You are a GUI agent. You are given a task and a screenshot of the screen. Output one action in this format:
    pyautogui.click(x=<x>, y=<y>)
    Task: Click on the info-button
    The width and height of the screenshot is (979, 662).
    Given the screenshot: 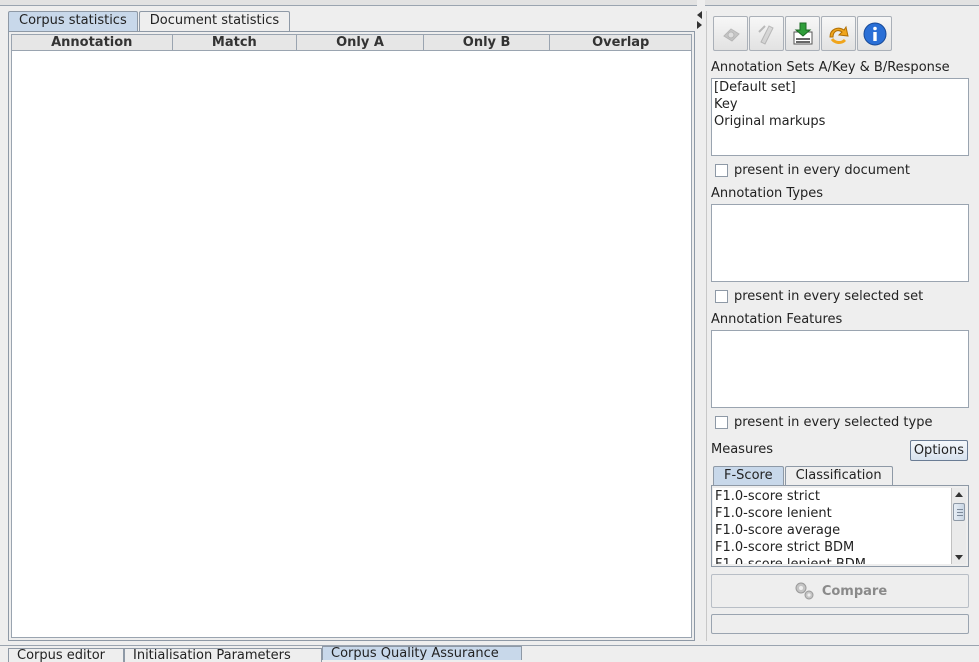 What is the action you would take?
    pyautogui.click(x=874, y=33)
    